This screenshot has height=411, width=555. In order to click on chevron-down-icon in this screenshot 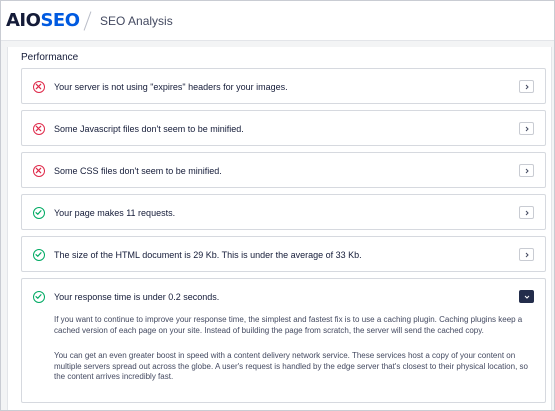, I will do `click(527, 297)`.